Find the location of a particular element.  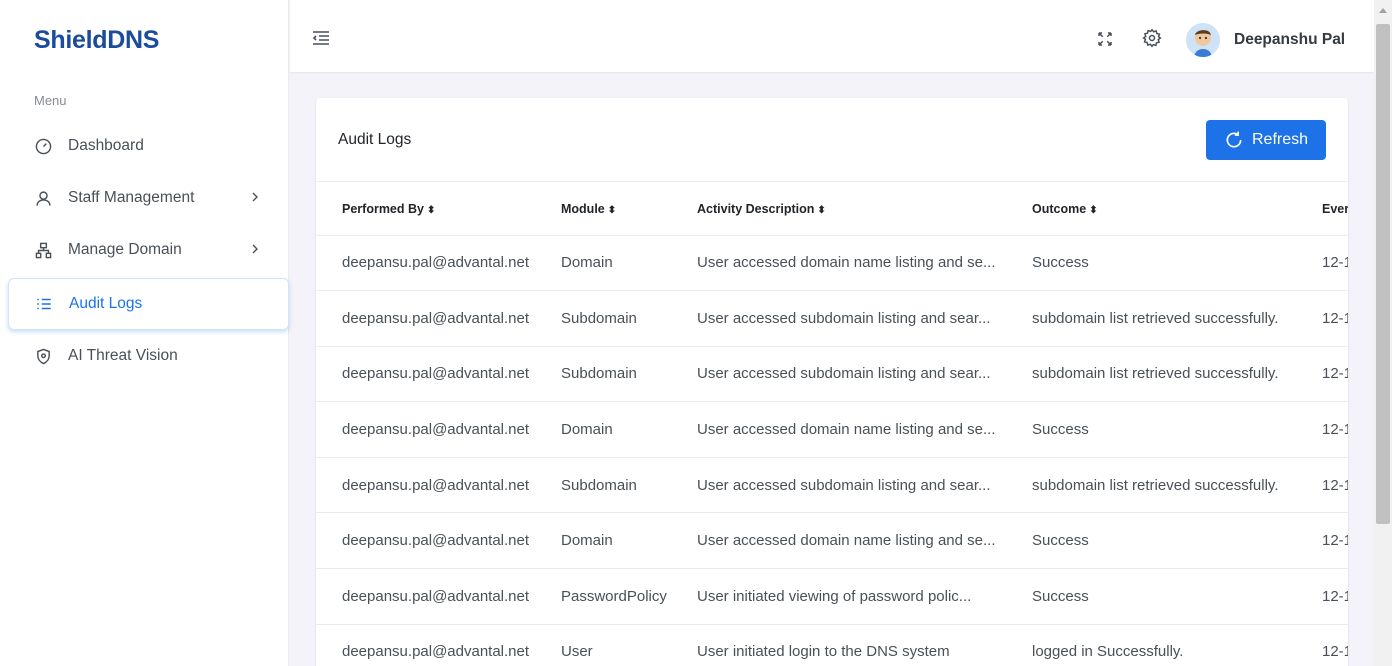

column-header-activity-description: Activity Description ⬍ is located at coordinates (864, 209).